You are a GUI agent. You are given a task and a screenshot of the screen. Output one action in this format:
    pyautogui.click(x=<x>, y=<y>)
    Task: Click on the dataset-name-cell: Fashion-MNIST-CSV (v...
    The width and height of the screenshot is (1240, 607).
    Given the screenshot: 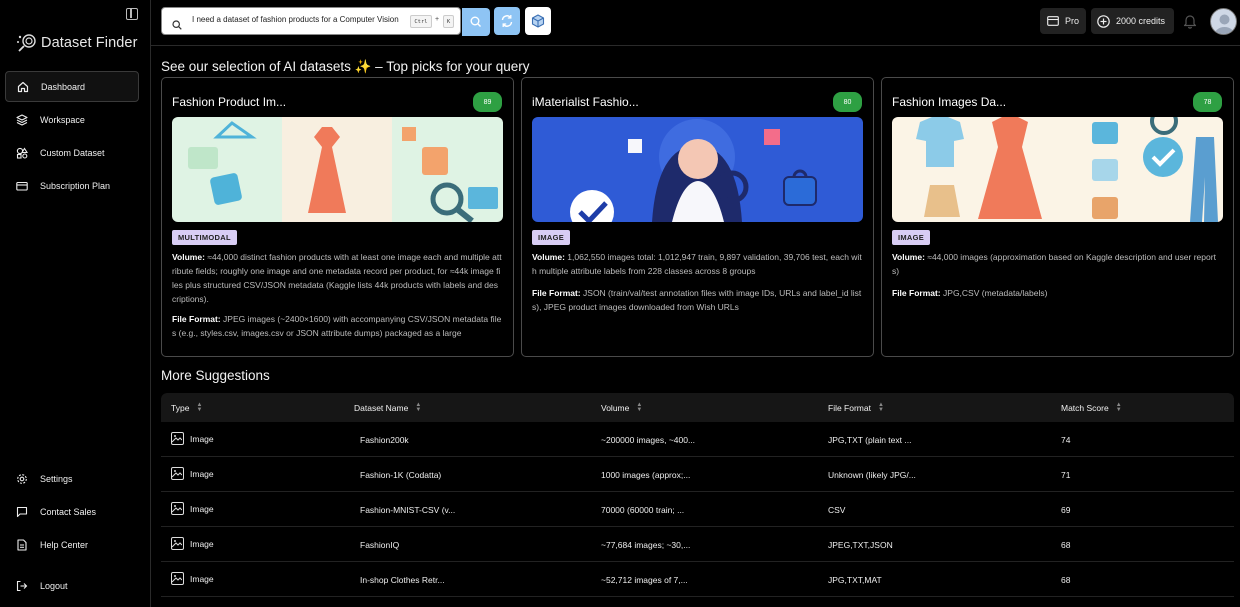 What is the action you would take?
    pyautogui.click(x=407, y=510)
    